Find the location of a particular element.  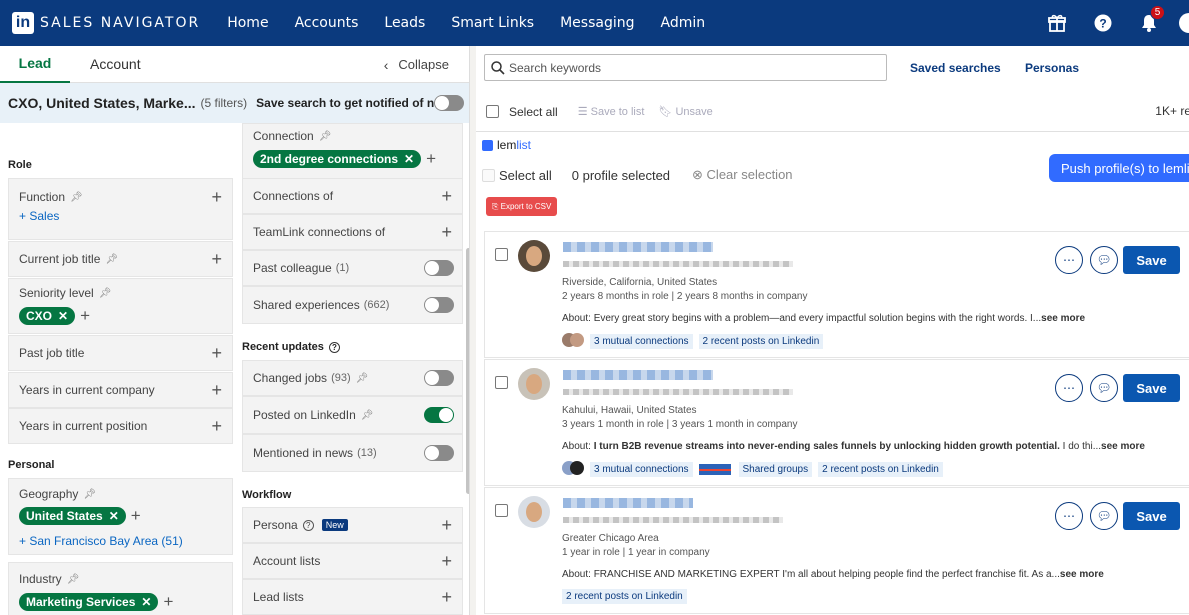

add-seniority-icon: + is located at coordinates (85, 316).